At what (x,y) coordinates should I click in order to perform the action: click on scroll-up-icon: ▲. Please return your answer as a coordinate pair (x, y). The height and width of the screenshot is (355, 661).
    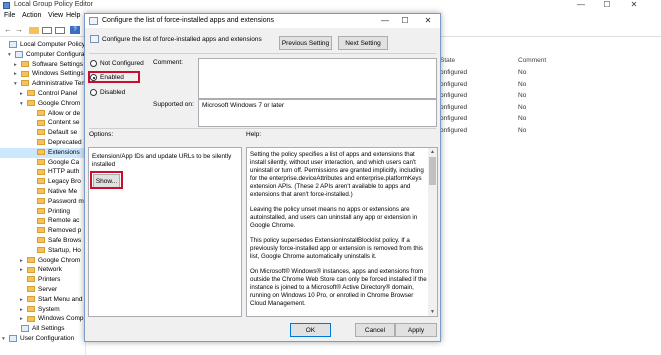
    Looking at the image, I should click on (432, 152).